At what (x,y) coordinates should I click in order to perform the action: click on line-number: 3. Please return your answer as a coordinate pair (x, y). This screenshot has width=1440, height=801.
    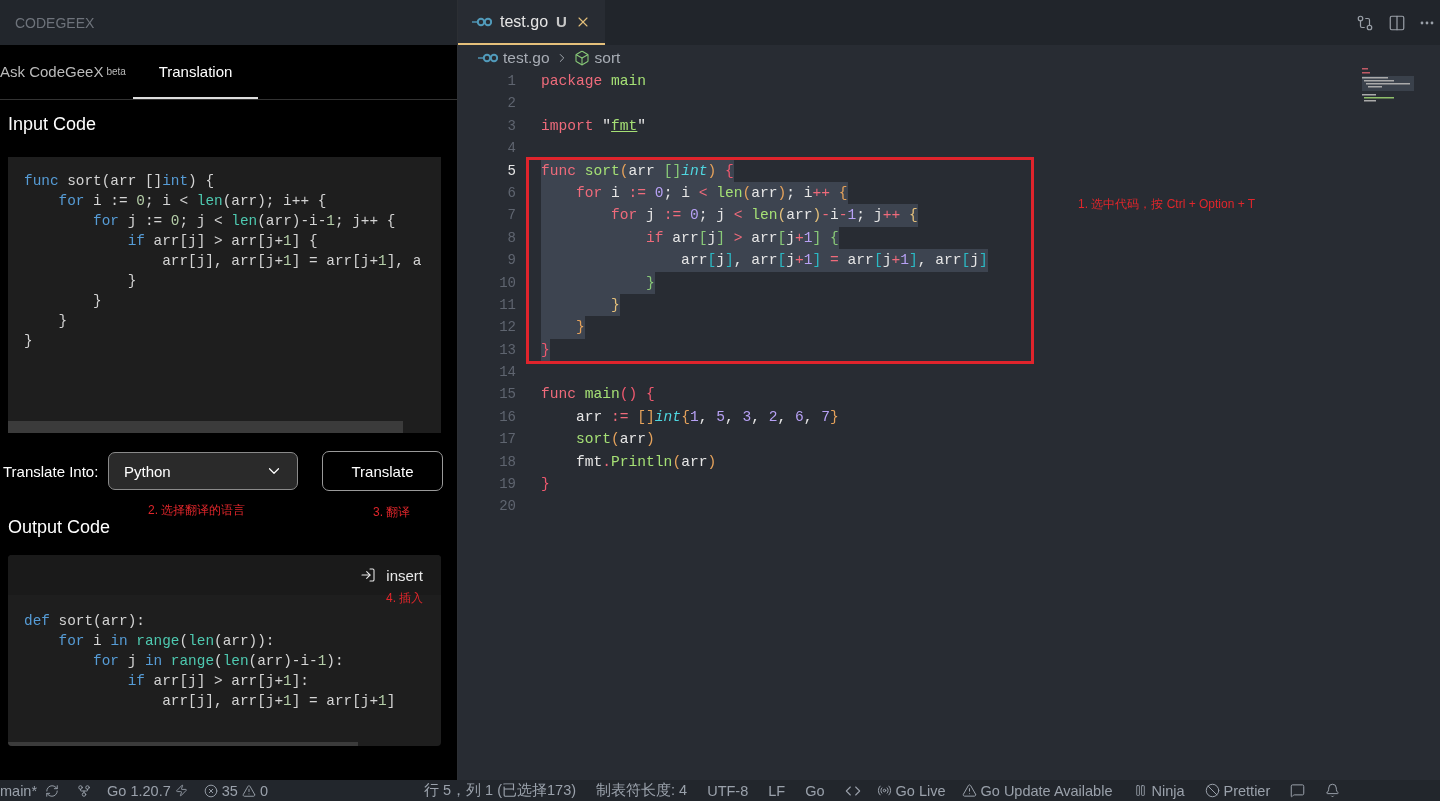
    Looking at the image, I should click on (511, 126).